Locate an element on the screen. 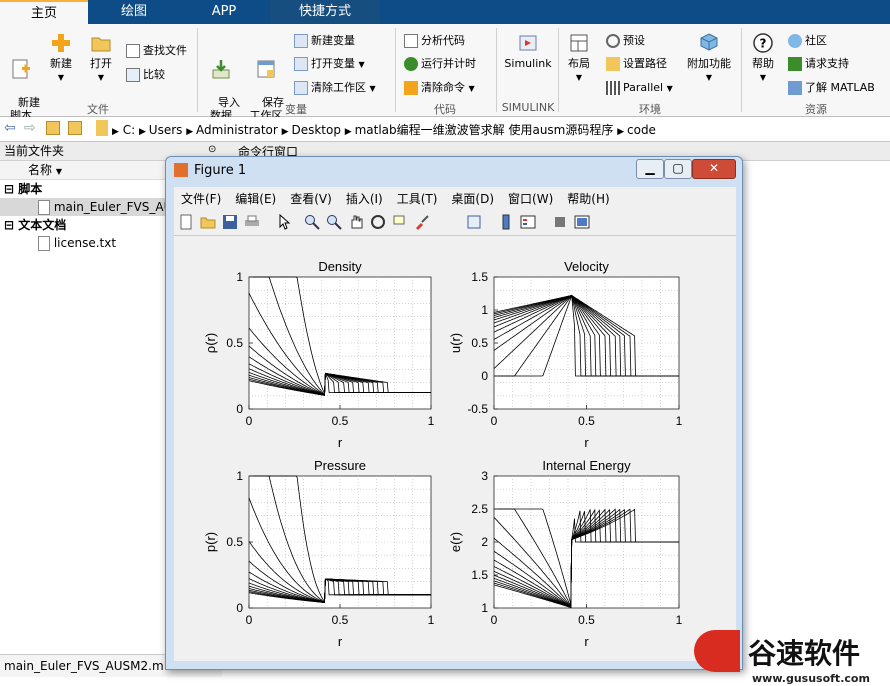  add-ons-icon is located at coordinates (709, 42).